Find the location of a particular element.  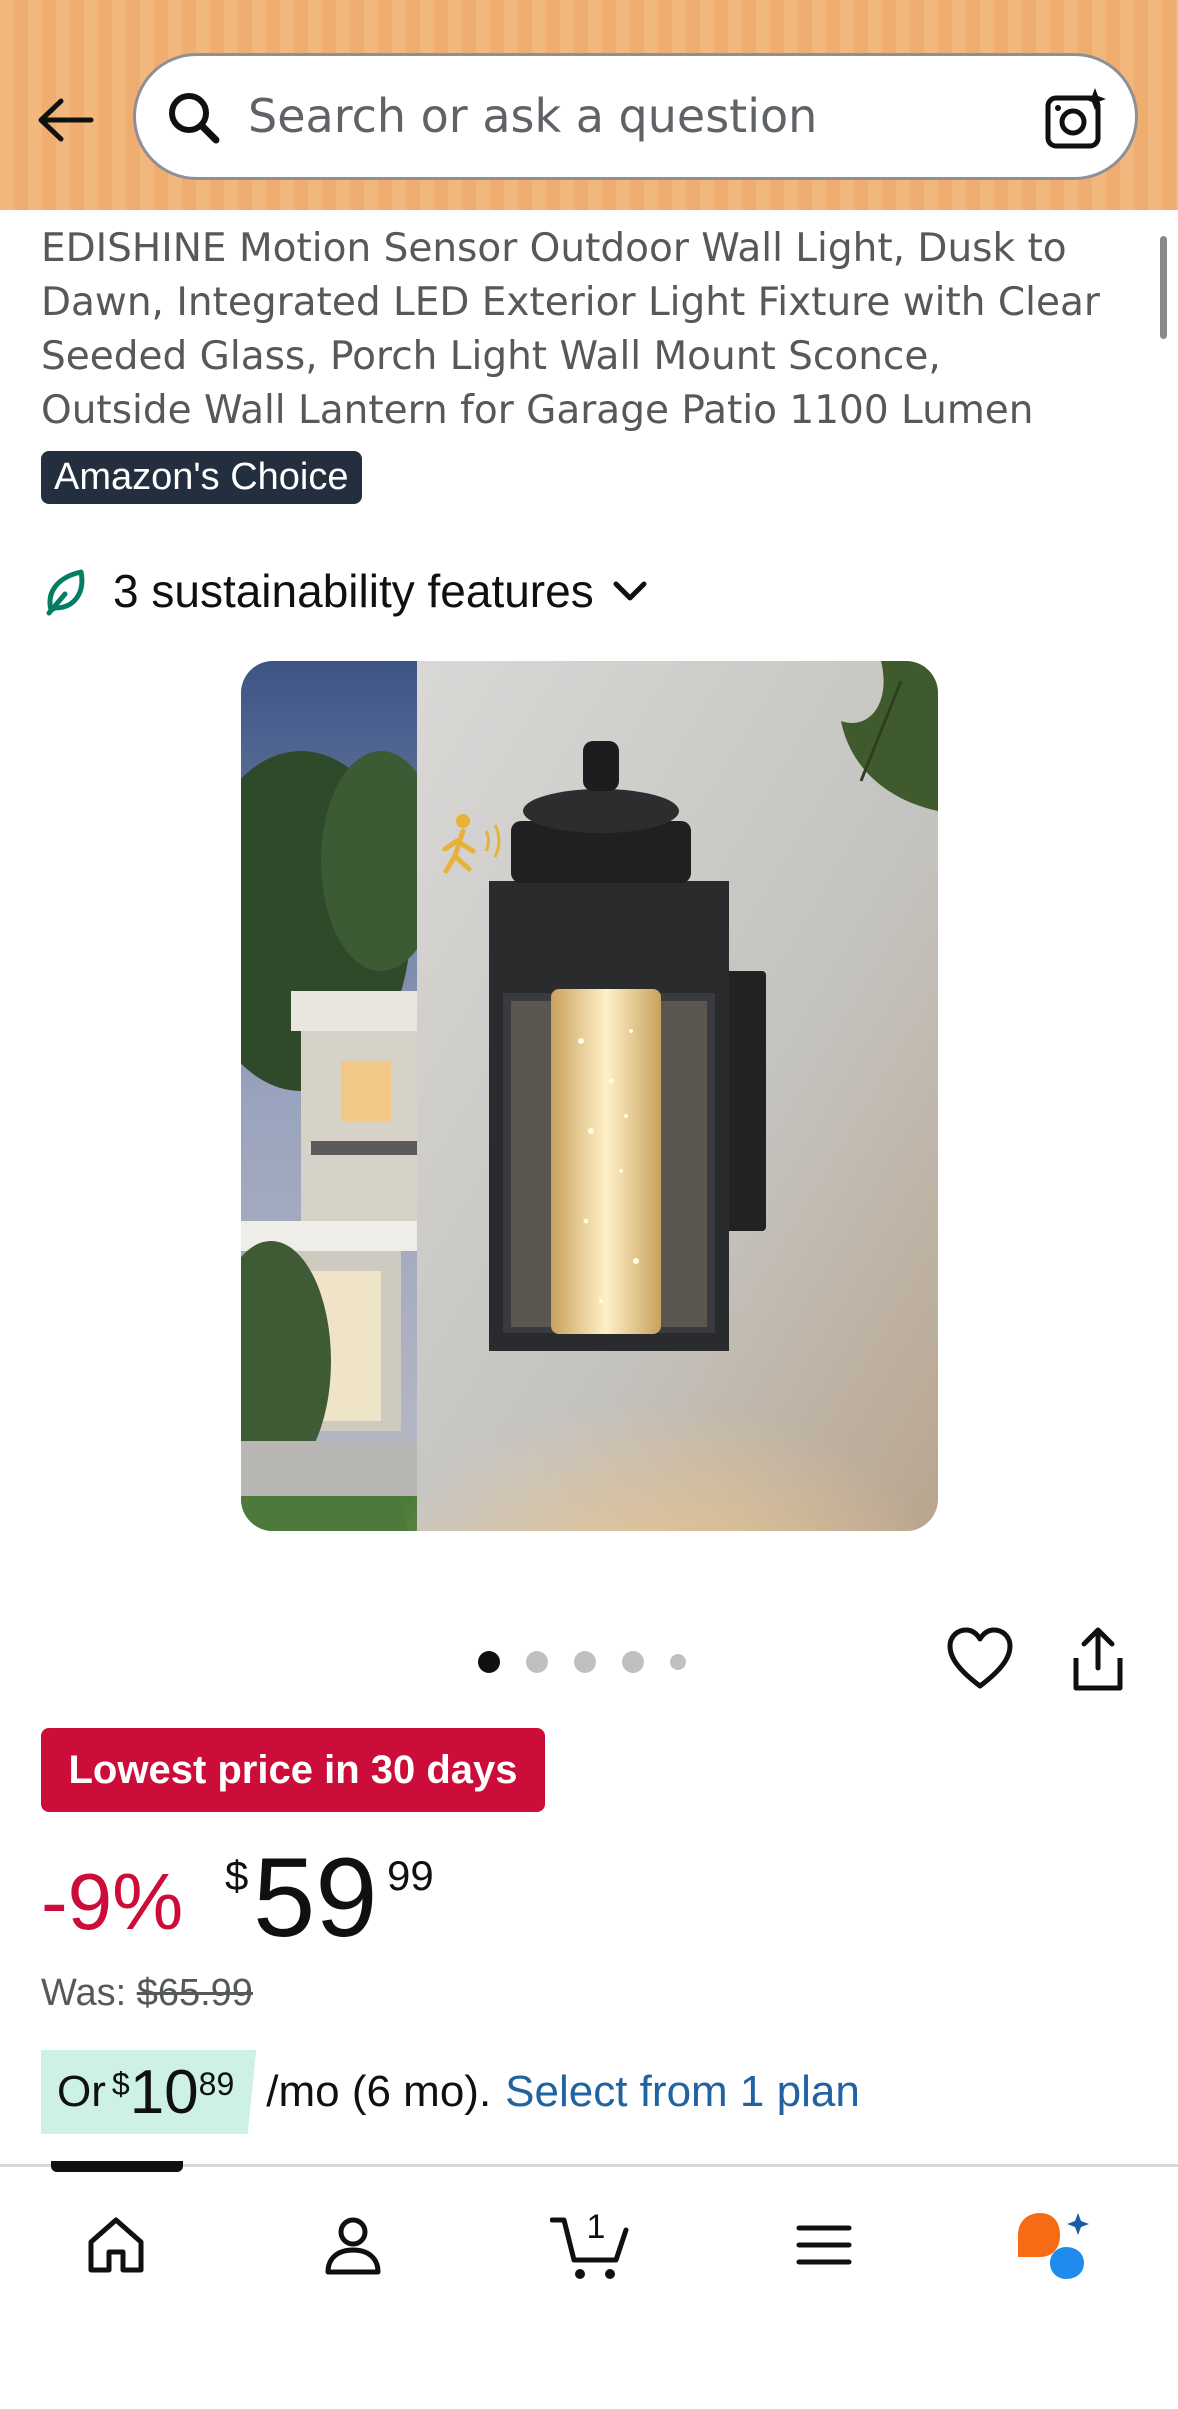

nav-account is located at coordinates (353, 2245).